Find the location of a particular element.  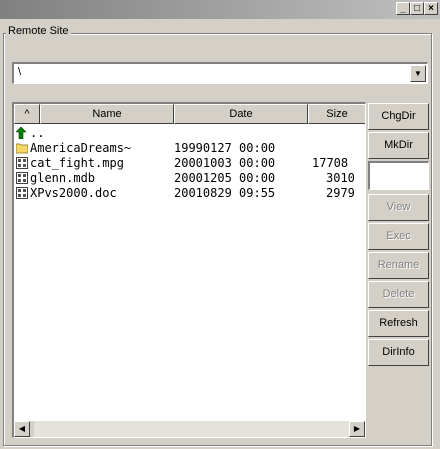

group-title: Remote Site is located at coordinates (38, 31).